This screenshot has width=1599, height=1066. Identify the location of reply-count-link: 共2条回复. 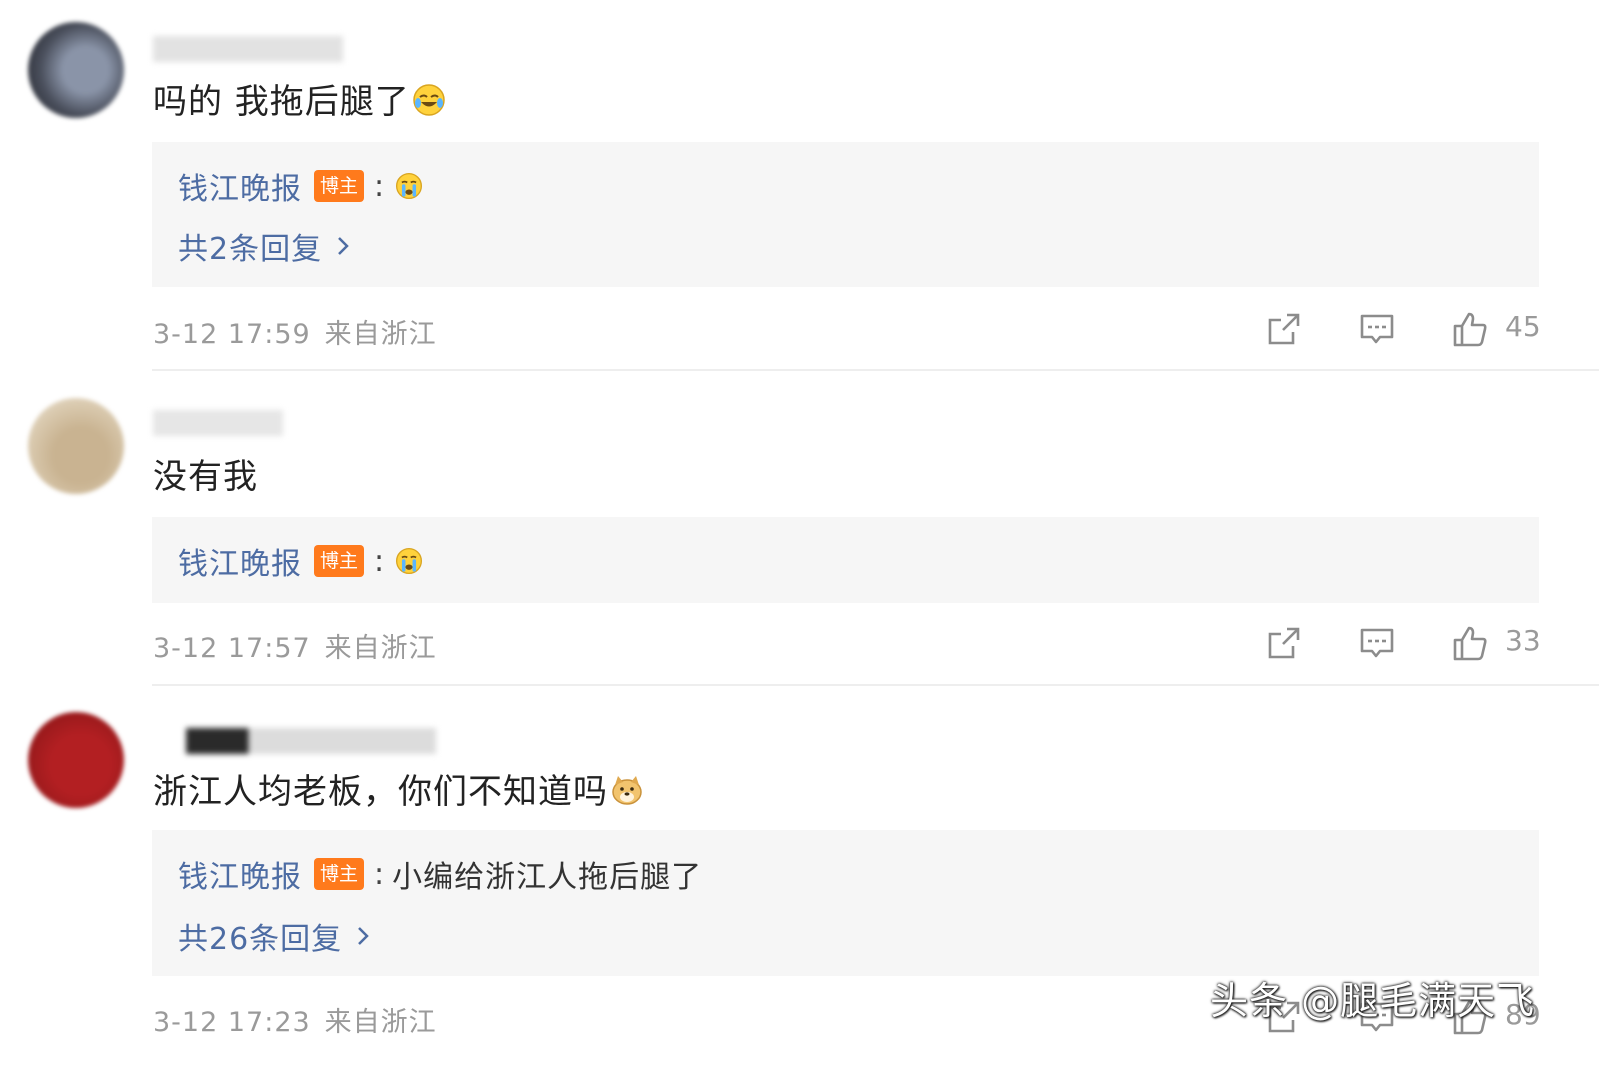
(264, 246).